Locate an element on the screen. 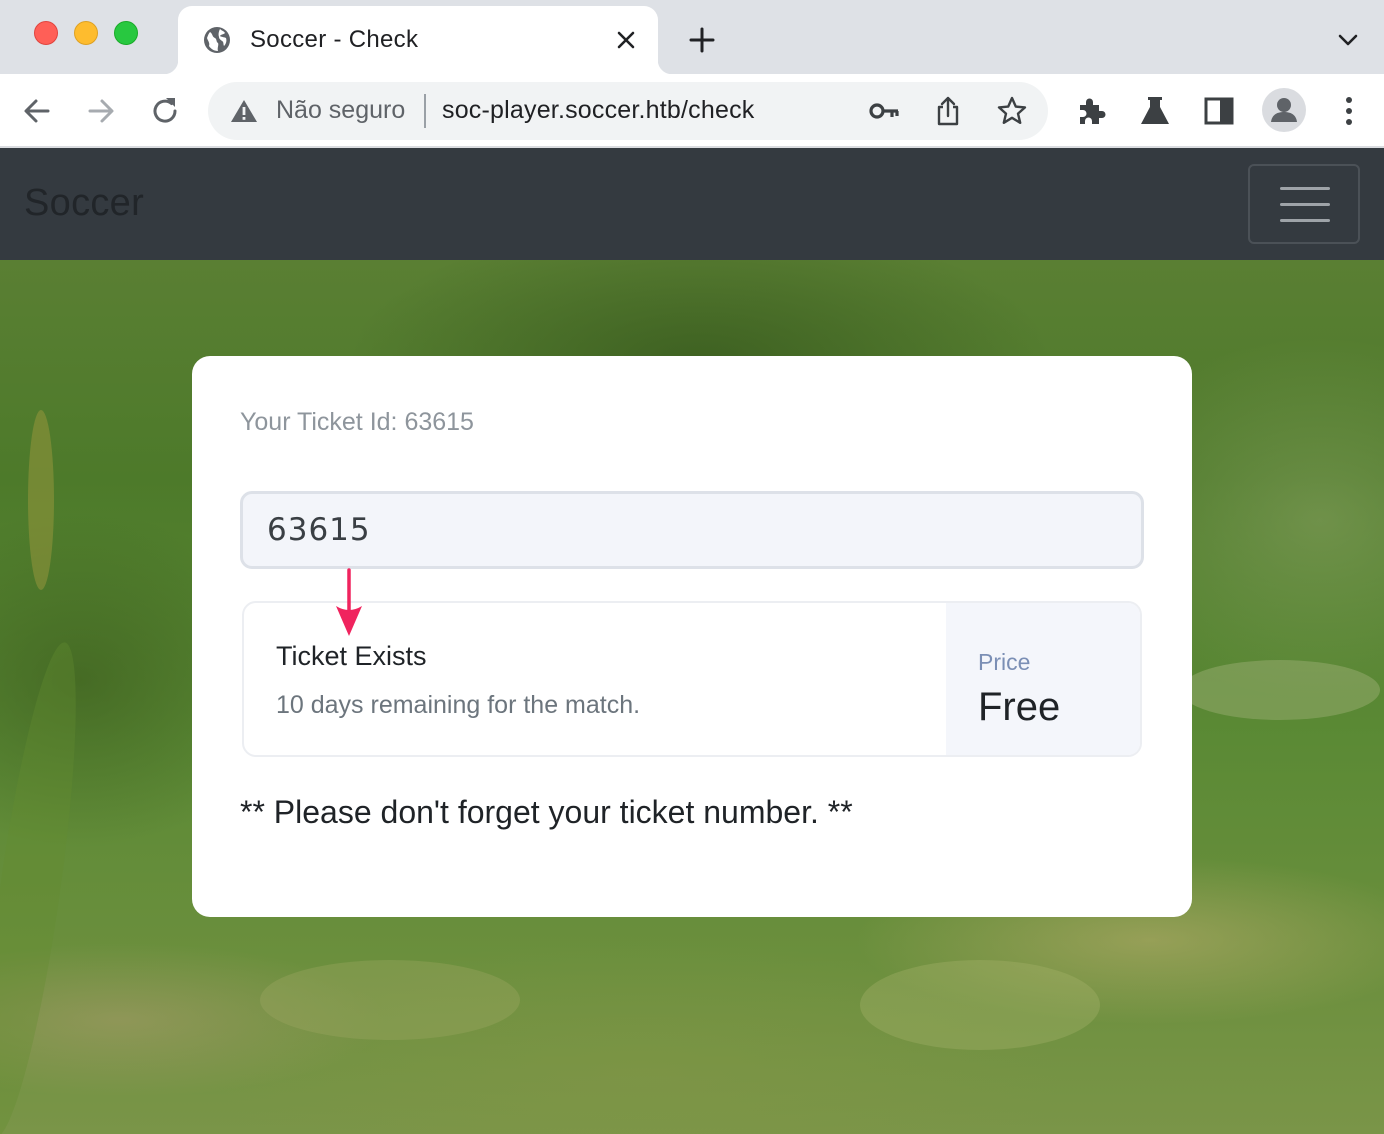 The width and height of the screenshot is (1384, 1134). chevron-down-icon is located at coordinates (1348, 40).